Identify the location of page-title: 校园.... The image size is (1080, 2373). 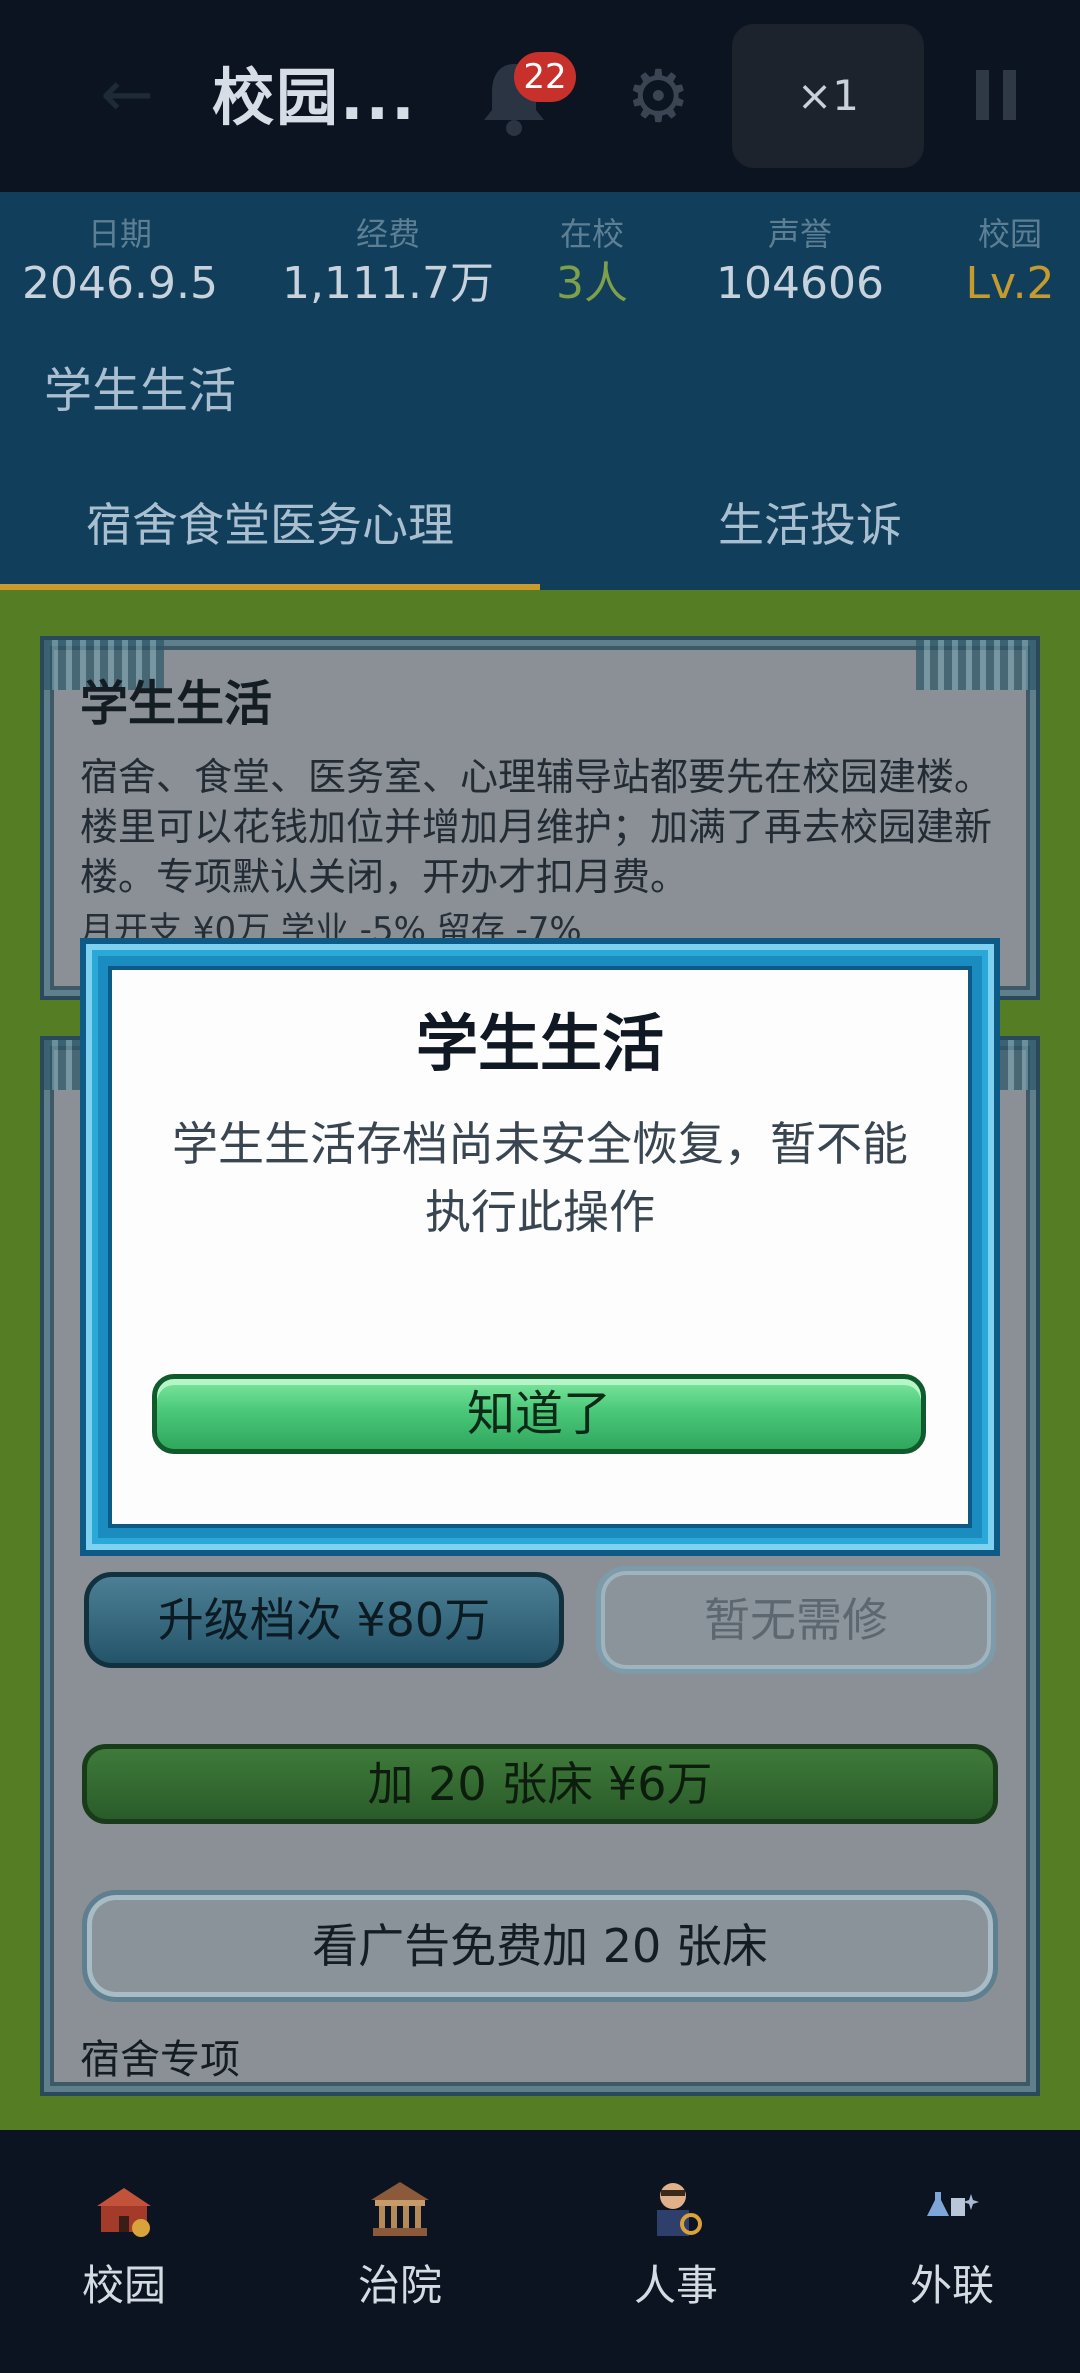
(314, 97).